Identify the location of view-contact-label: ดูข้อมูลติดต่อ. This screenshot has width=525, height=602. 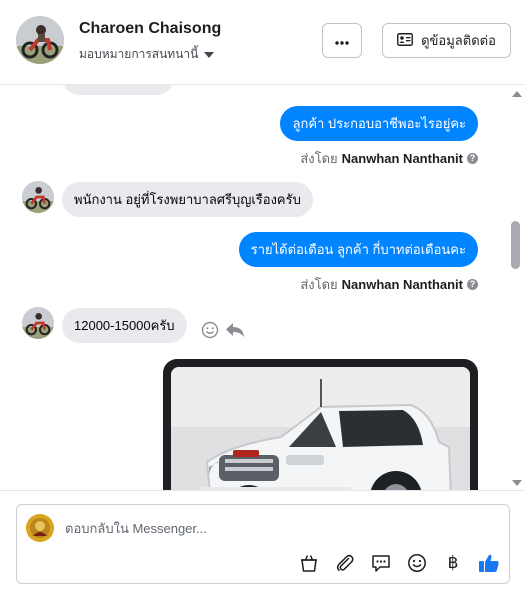
(458, 40).